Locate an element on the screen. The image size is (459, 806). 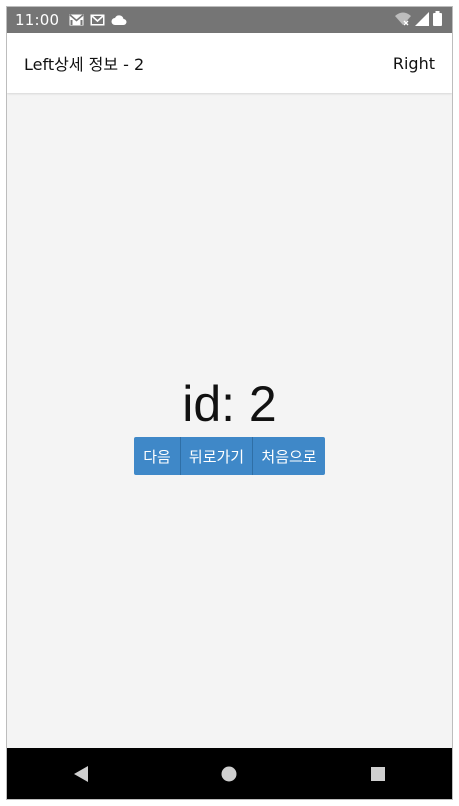
back-triangle-icon is located at coordinates (81, 774).